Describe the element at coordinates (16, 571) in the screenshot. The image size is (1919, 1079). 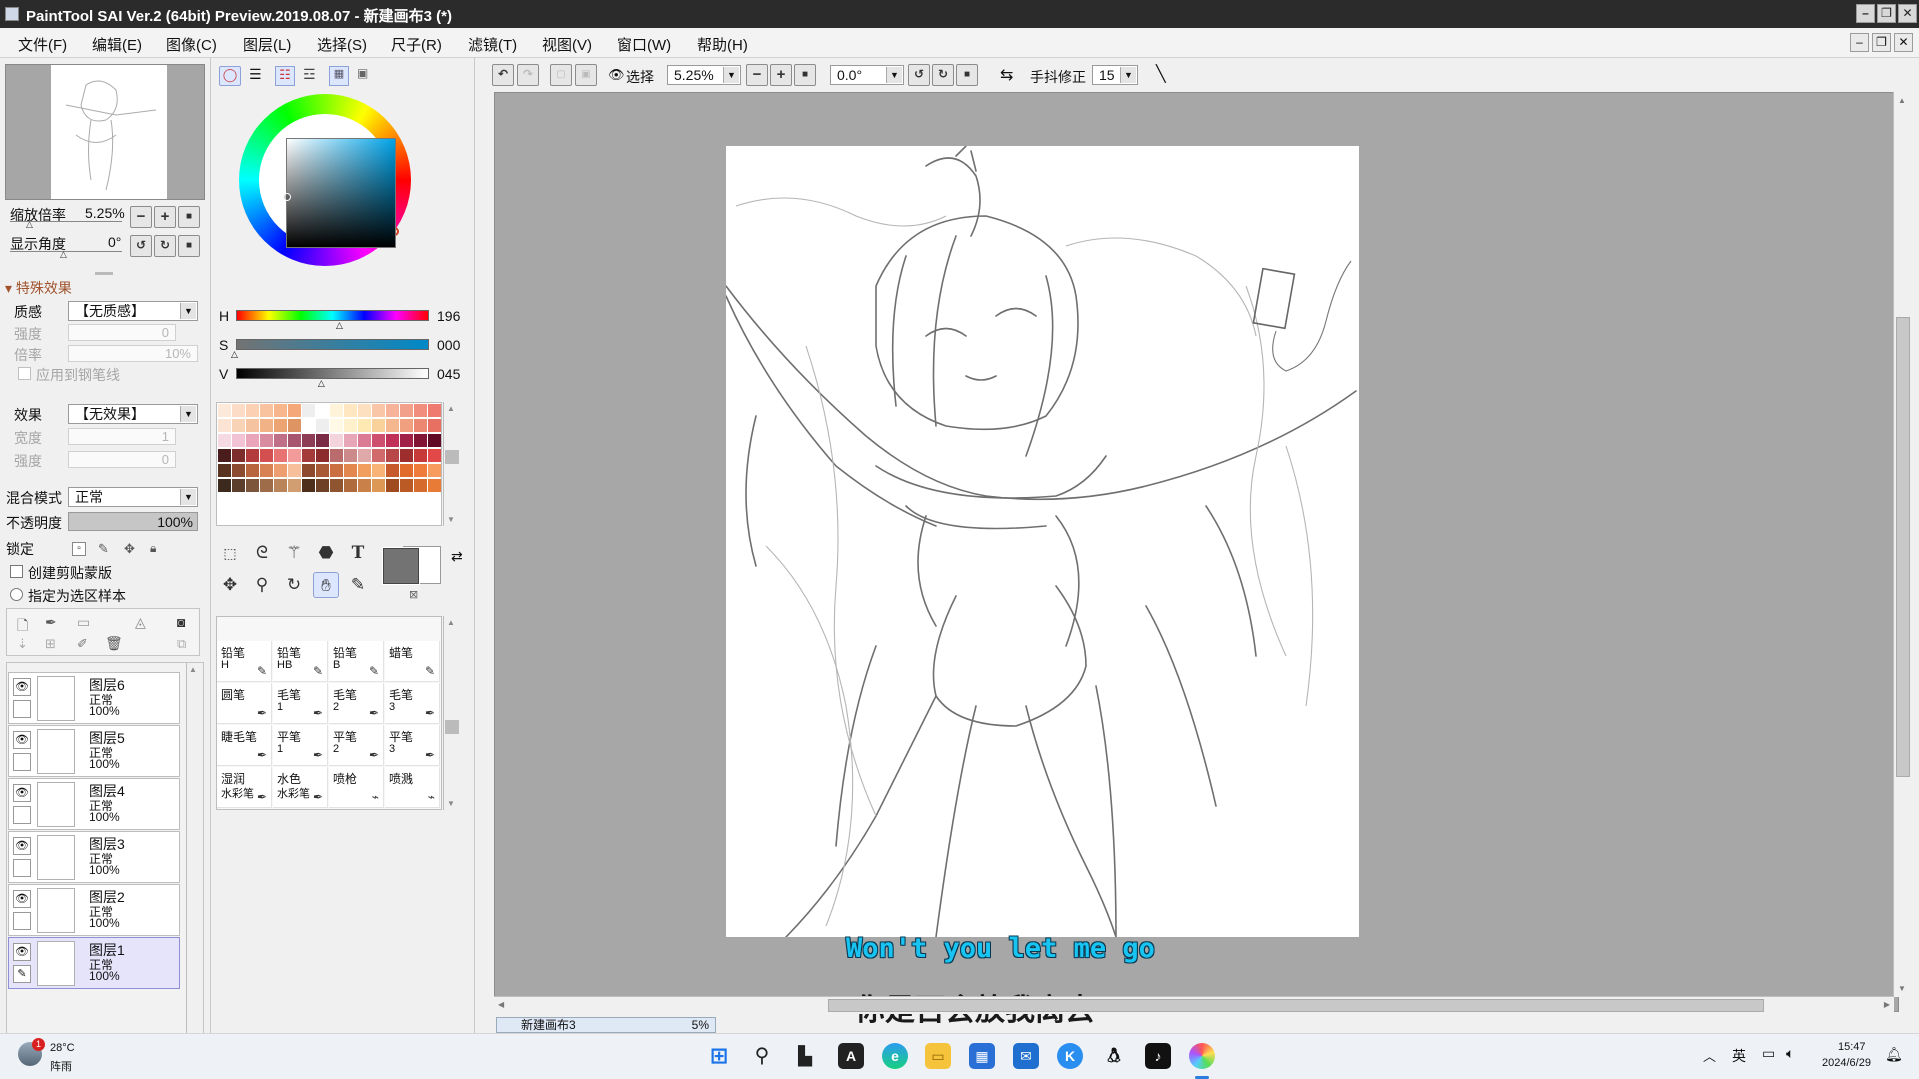
I see `clipping-checkbox` at that location.